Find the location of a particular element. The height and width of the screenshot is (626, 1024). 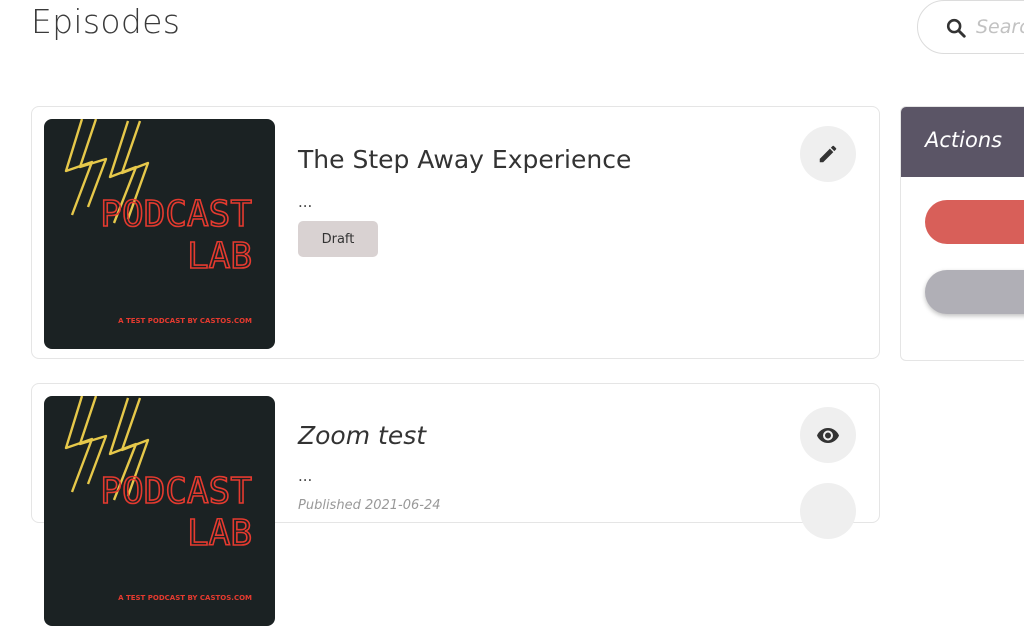

actions-panel: Actions is located at coordinates (962, 233).